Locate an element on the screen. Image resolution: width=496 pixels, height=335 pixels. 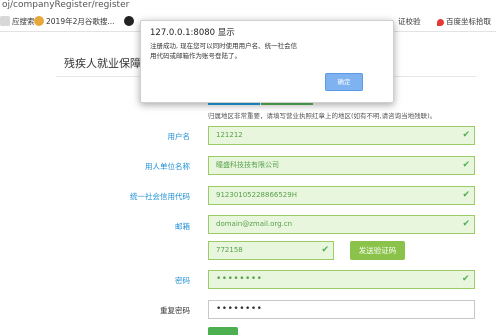
username-input: 121212 ✔ is located at coordinates (341, 135).